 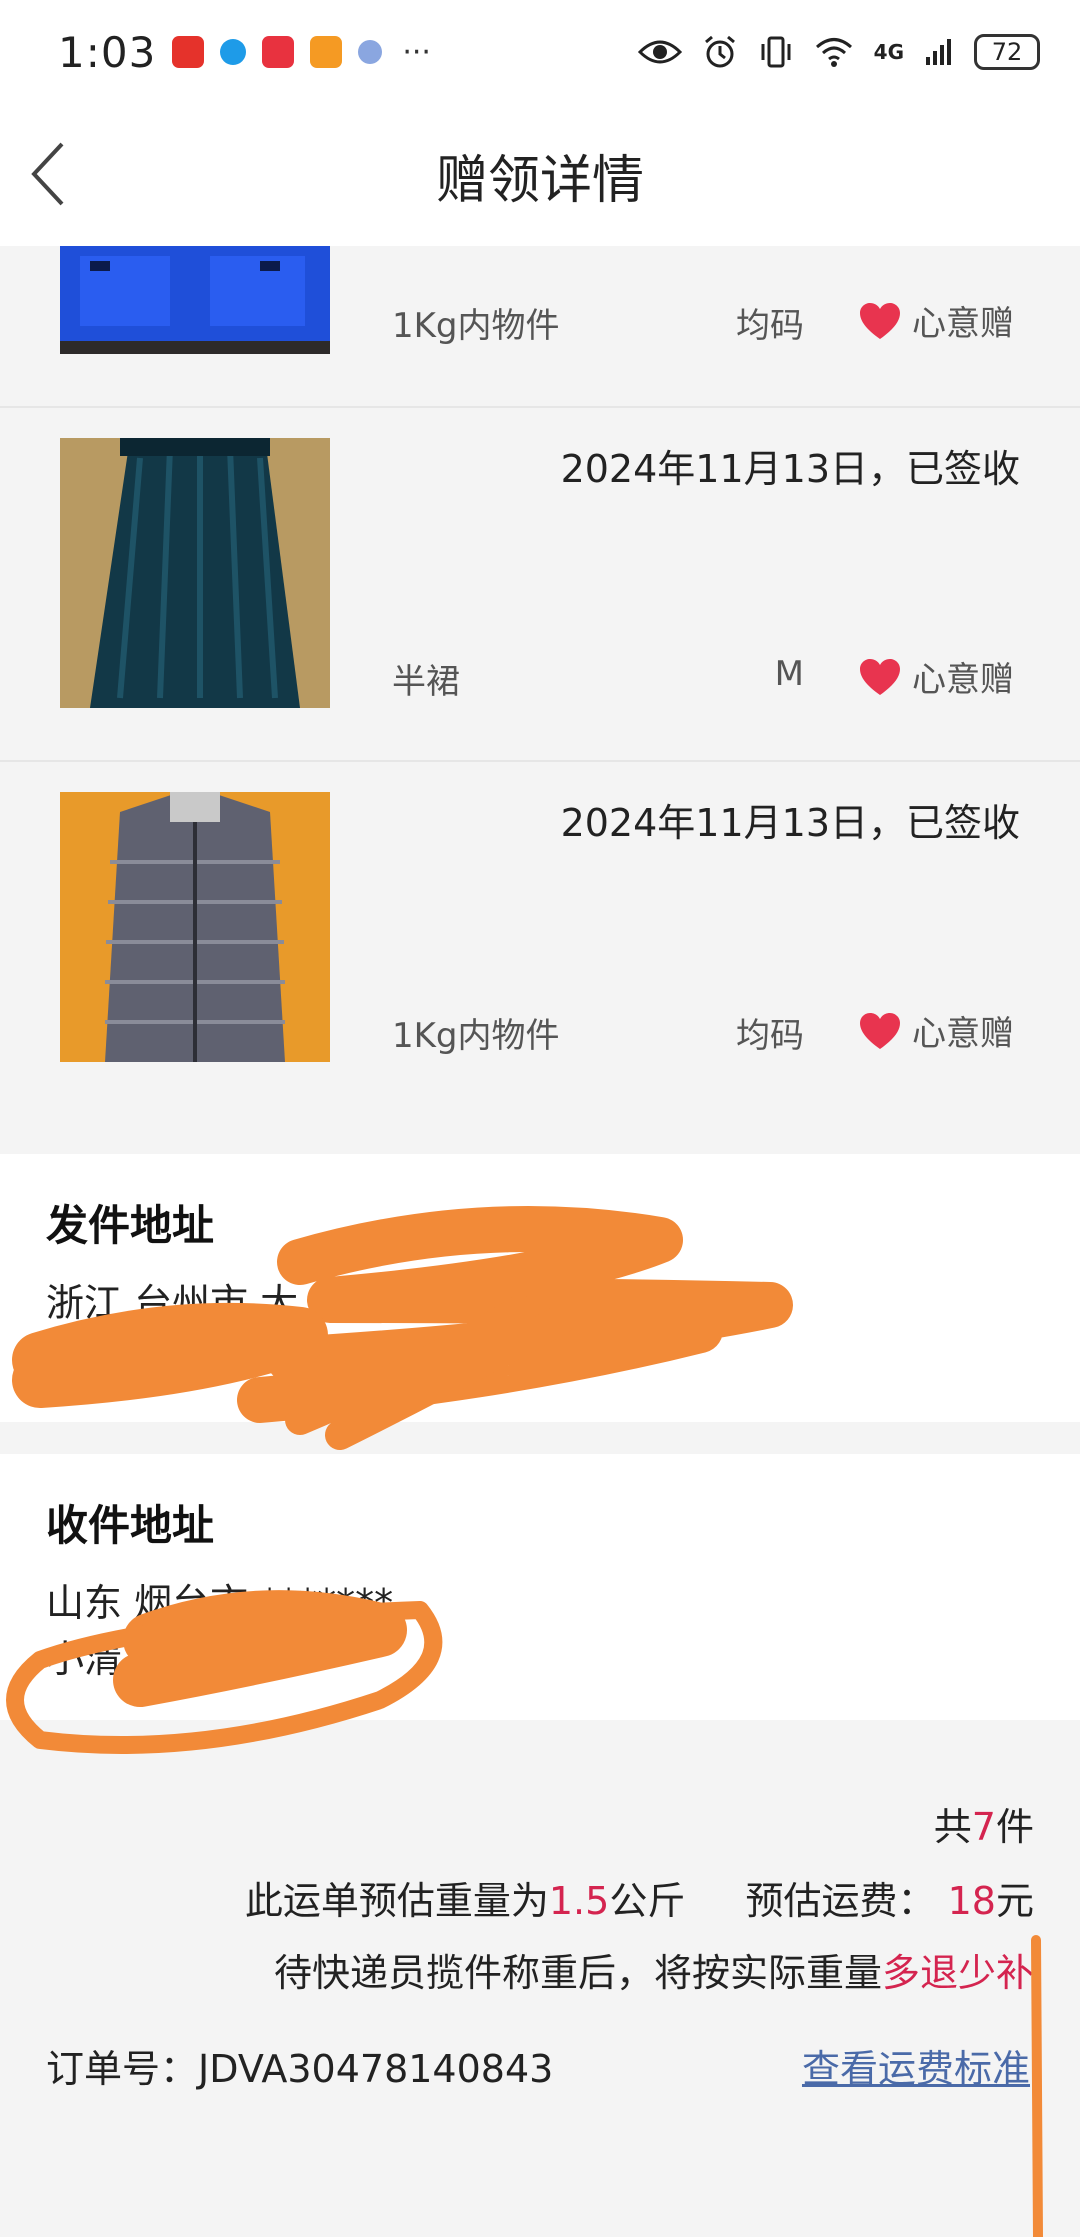 I want to click on red-app-icon, so click(x=278, y=52).